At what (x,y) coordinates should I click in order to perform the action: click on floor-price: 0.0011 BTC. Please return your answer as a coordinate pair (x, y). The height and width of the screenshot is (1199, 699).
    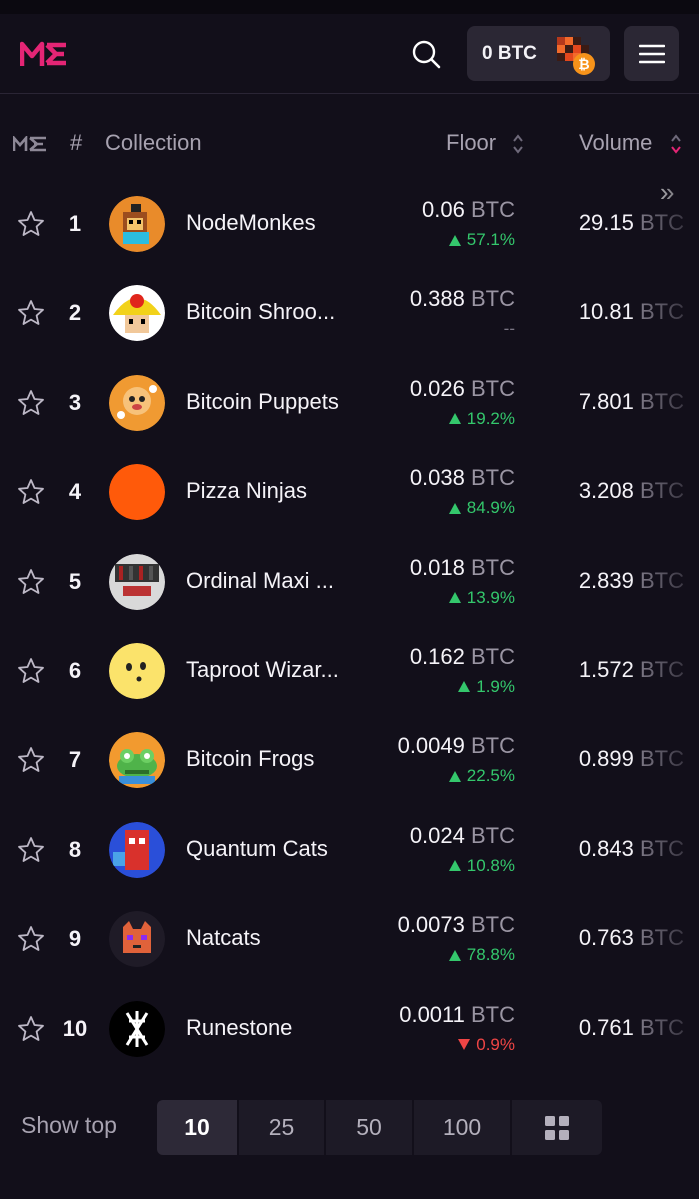
    Looking at the image, I should click on (457, 1014).